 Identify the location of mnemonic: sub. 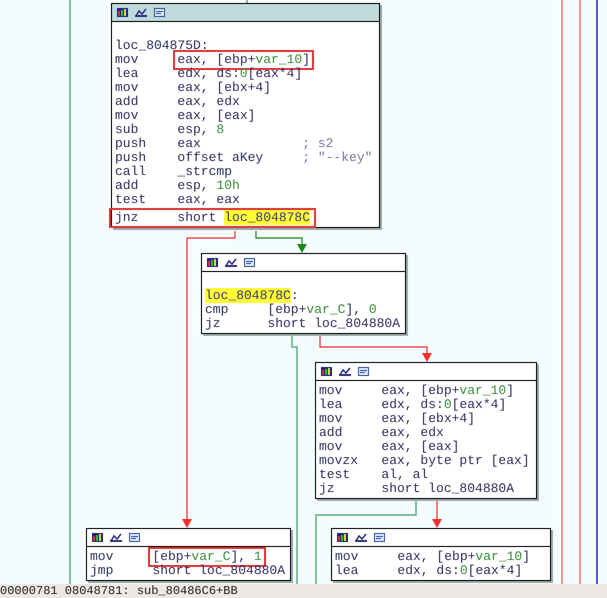
(126, 129).